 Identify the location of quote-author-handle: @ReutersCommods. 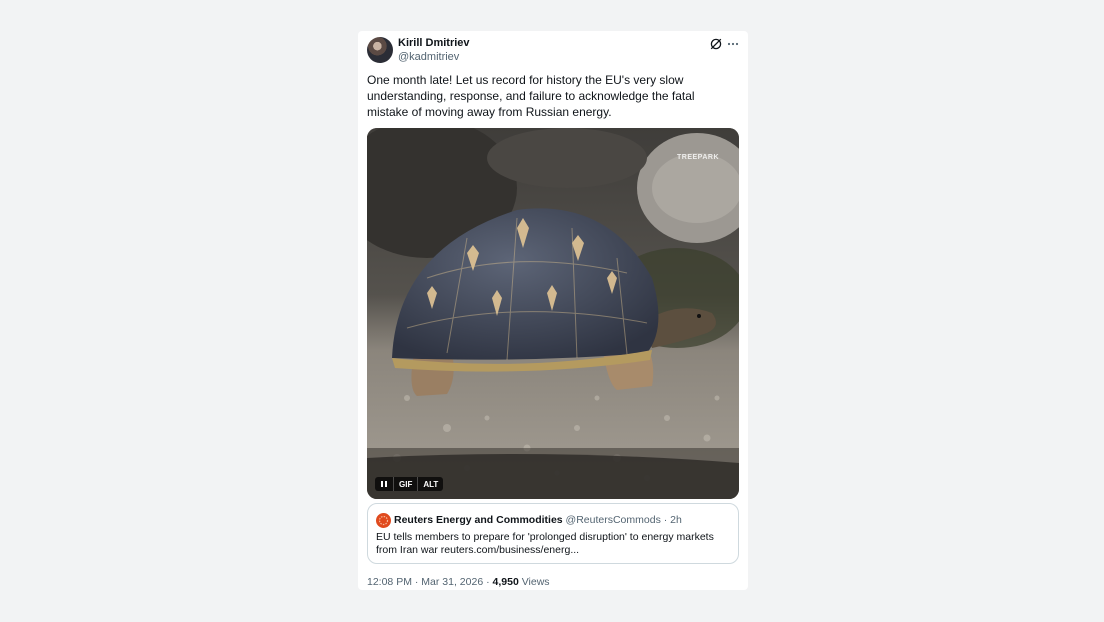
(613, 520).